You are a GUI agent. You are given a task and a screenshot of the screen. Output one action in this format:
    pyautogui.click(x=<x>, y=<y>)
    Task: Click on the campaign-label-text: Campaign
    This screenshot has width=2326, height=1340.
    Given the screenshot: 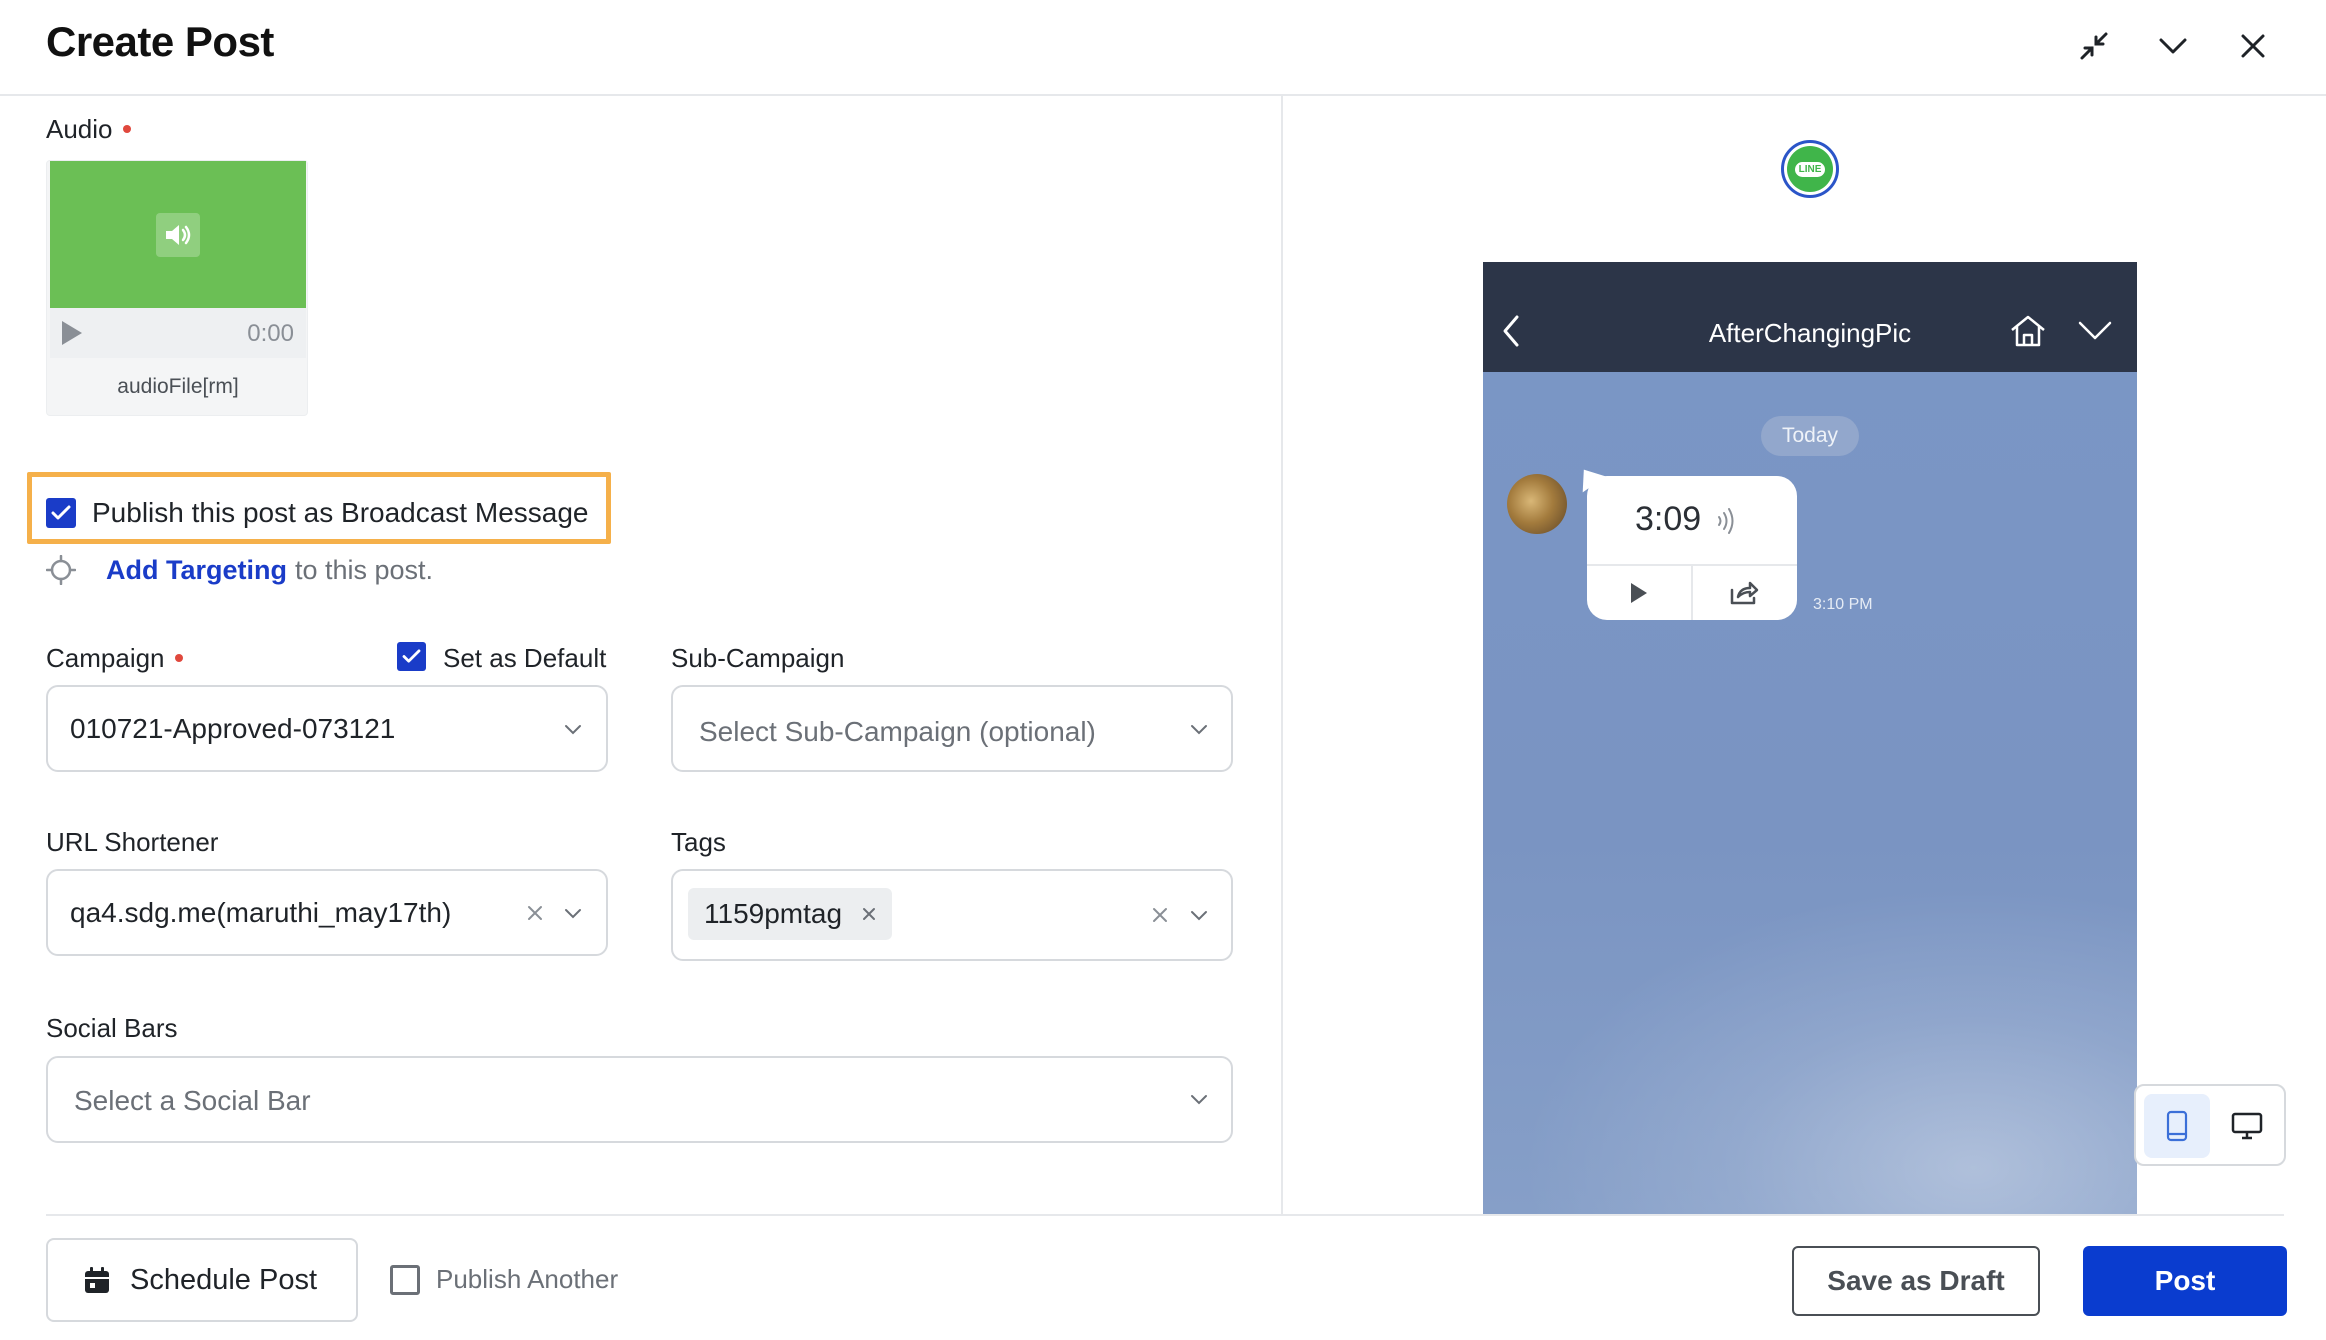 What is the action you would take?
    pyautogui.click(x=105, y=658)
    